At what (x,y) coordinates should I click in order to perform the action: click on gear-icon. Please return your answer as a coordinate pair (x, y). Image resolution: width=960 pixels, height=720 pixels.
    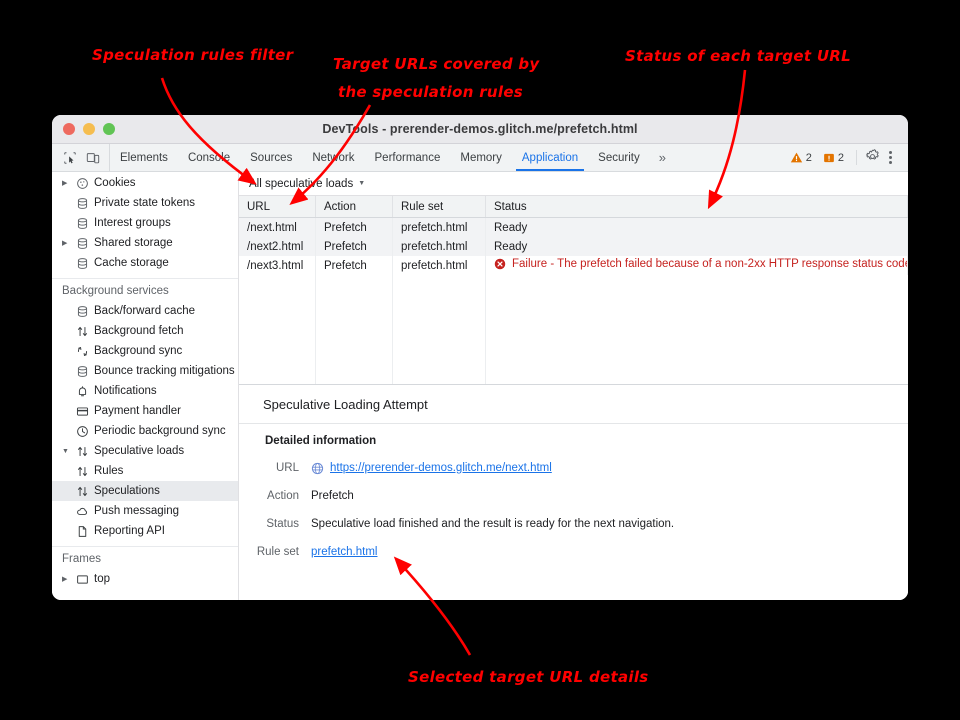
    Looking at the image, I should click on (872, 157).